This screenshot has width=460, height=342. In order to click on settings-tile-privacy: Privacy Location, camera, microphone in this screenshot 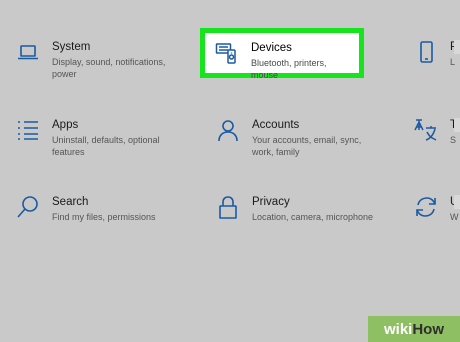, I will do `click(298, 209)`.